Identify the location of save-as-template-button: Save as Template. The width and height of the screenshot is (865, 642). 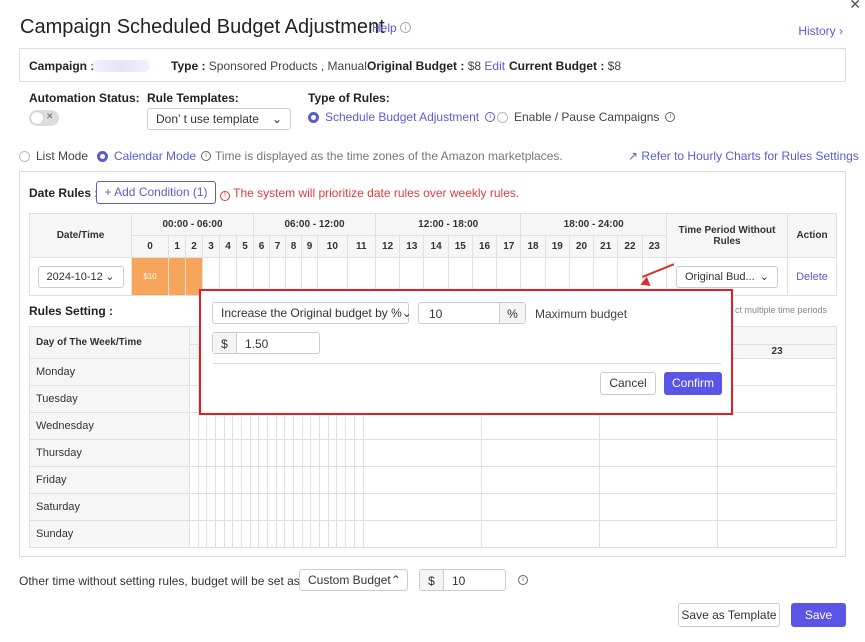
(729, 615).